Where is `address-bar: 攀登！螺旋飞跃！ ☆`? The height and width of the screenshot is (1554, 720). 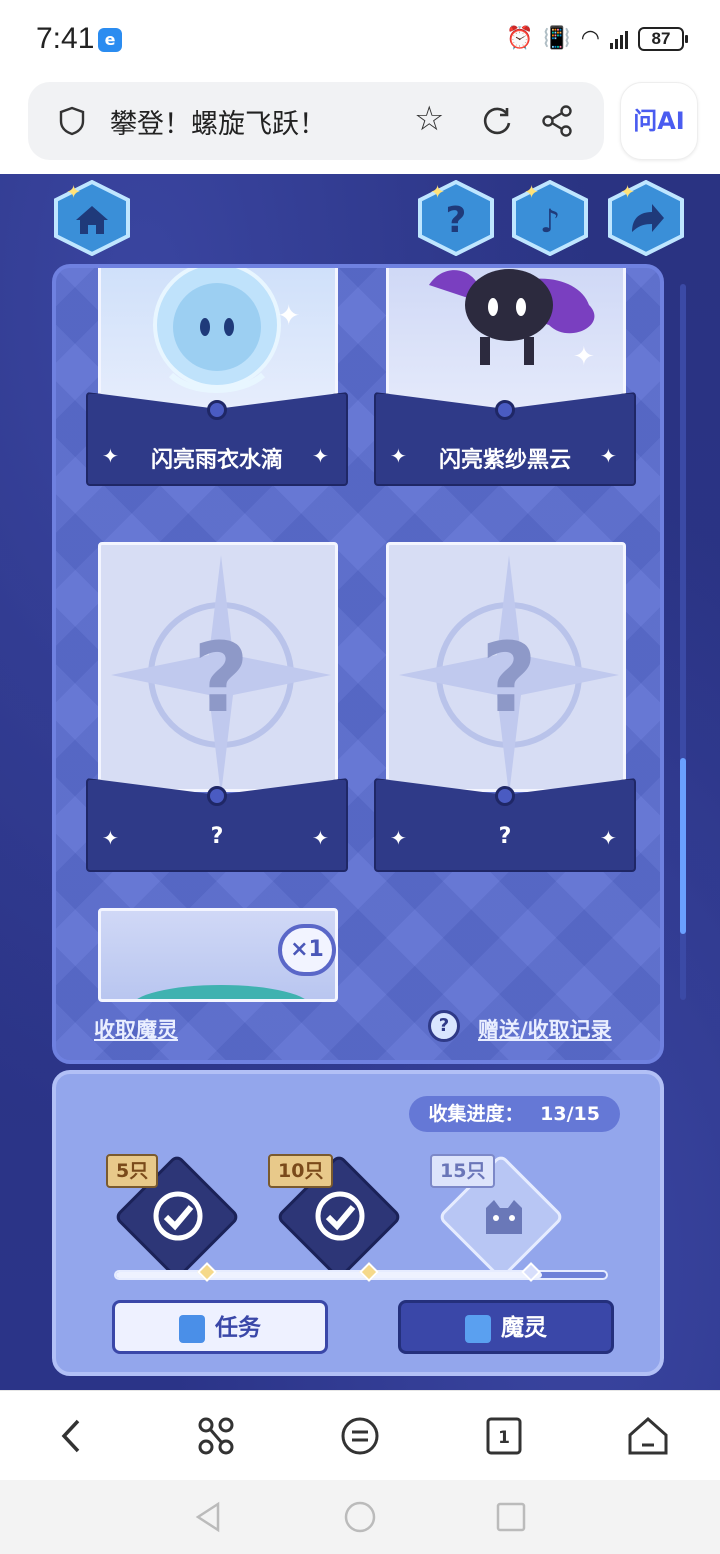
address-bar: 攀登！螺旋飞跃！ ☆ is located at coordinates (316, 121).